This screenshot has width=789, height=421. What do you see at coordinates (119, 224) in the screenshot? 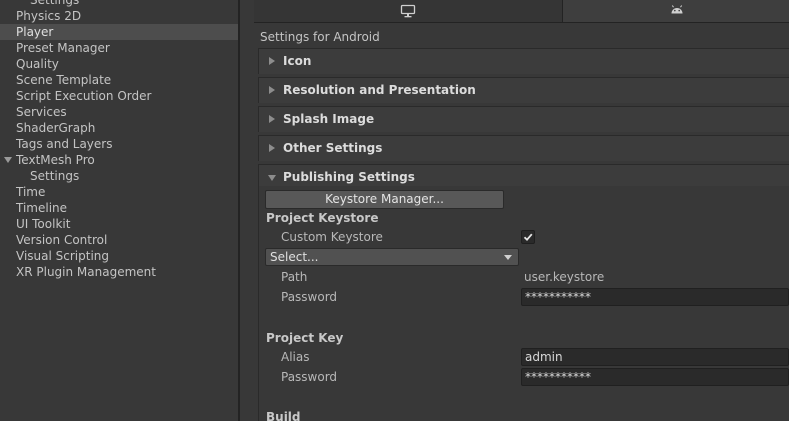
I see `sidebar-item-ui-toolkit: UI Toolkit` at bounding box center [119, 224].